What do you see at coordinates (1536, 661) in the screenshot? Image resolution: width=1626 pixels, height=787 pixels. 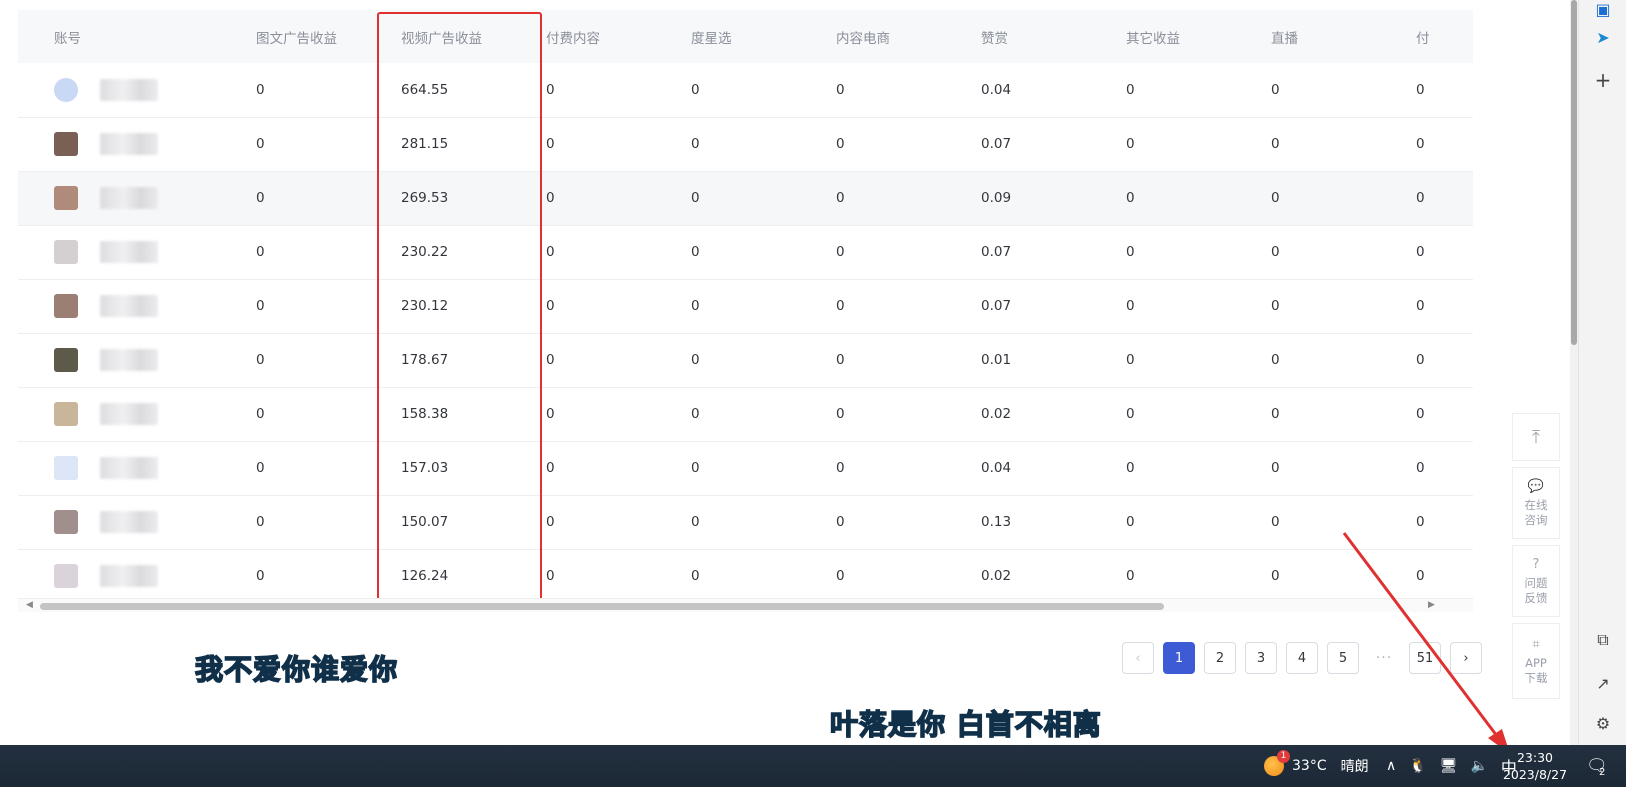 I see `app-download-button: ⌗ APP下载` at bounding box center [1536, 661].